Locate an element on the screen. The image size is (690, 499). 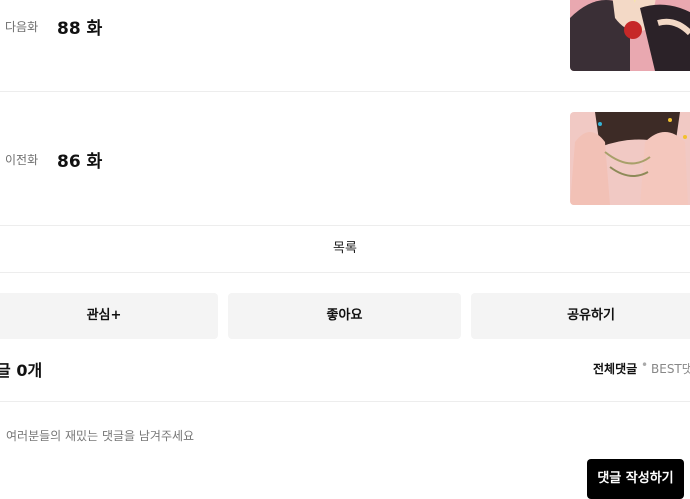
next-episode-thumbnail is located at coordinates (630, 35).